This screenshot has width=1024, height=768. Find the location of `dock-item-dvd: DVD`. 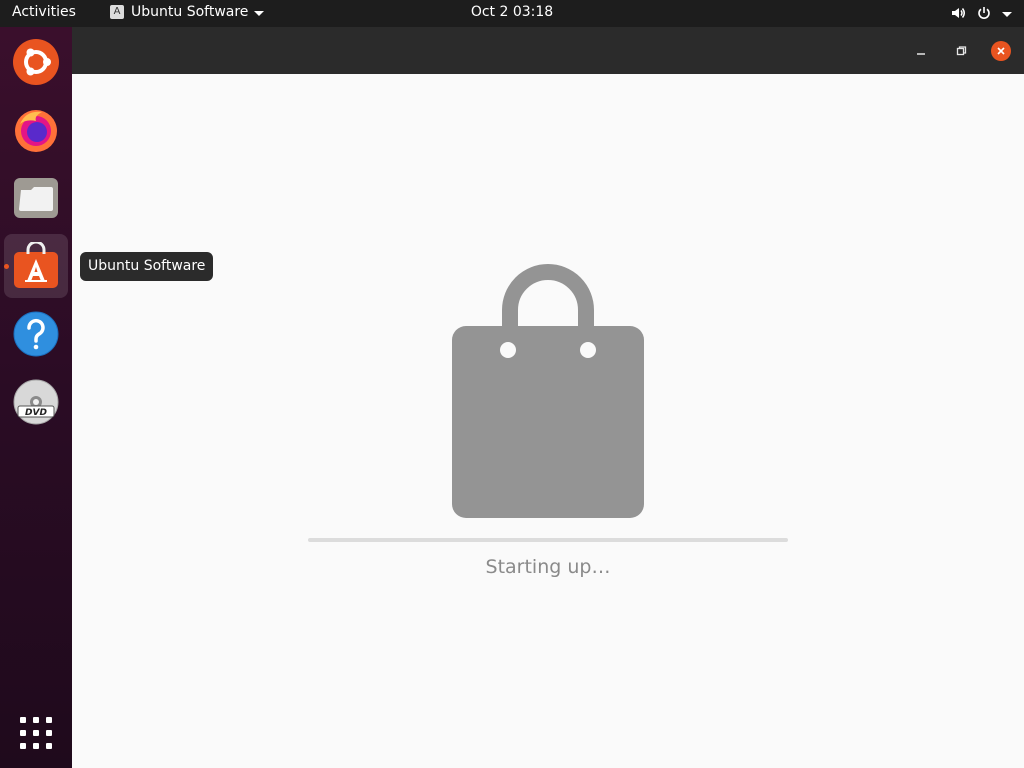

dock-item-dvd: DVD is located at coordinates (36, 402).